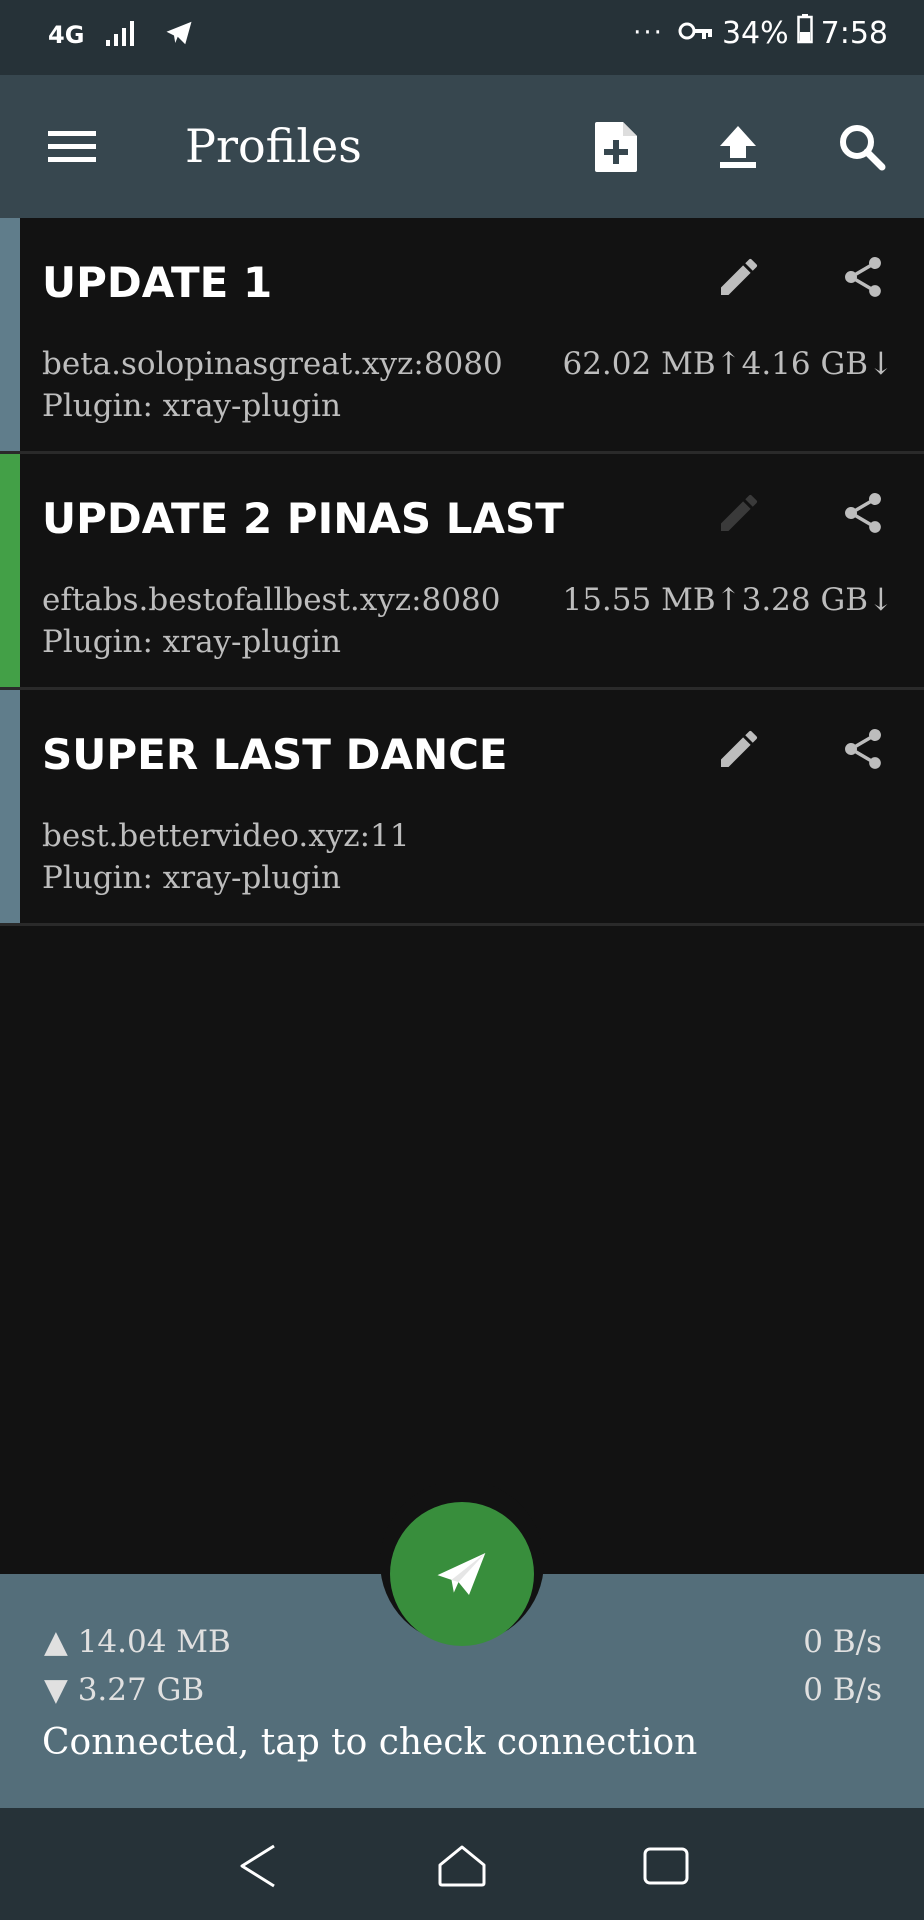  Describe the element at coordinates (616, 147) in the screenshot. I see `add-profile-icon` at that location.